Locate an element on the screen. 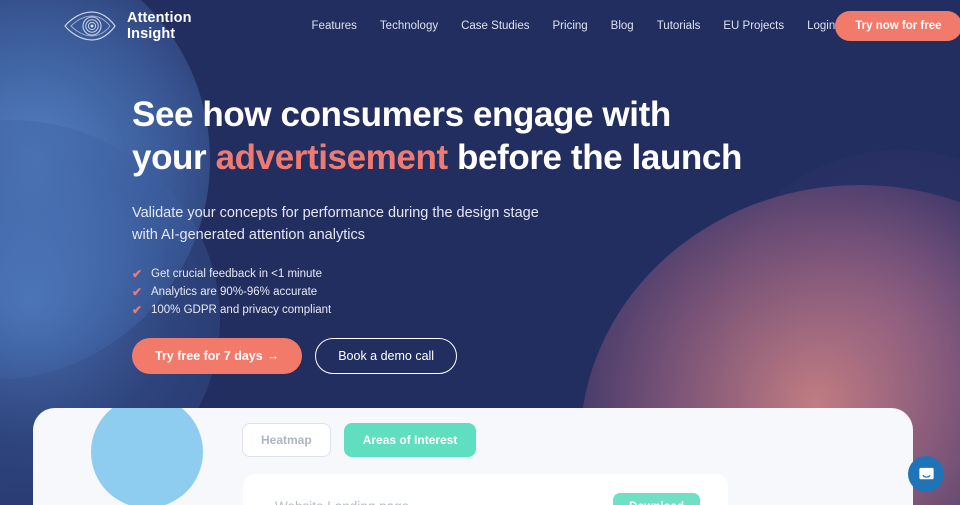 This screenshot has height=505, width=960. list-item: ✔ Analytics are 90%-96% accurate is located at coordinates (546, 292).